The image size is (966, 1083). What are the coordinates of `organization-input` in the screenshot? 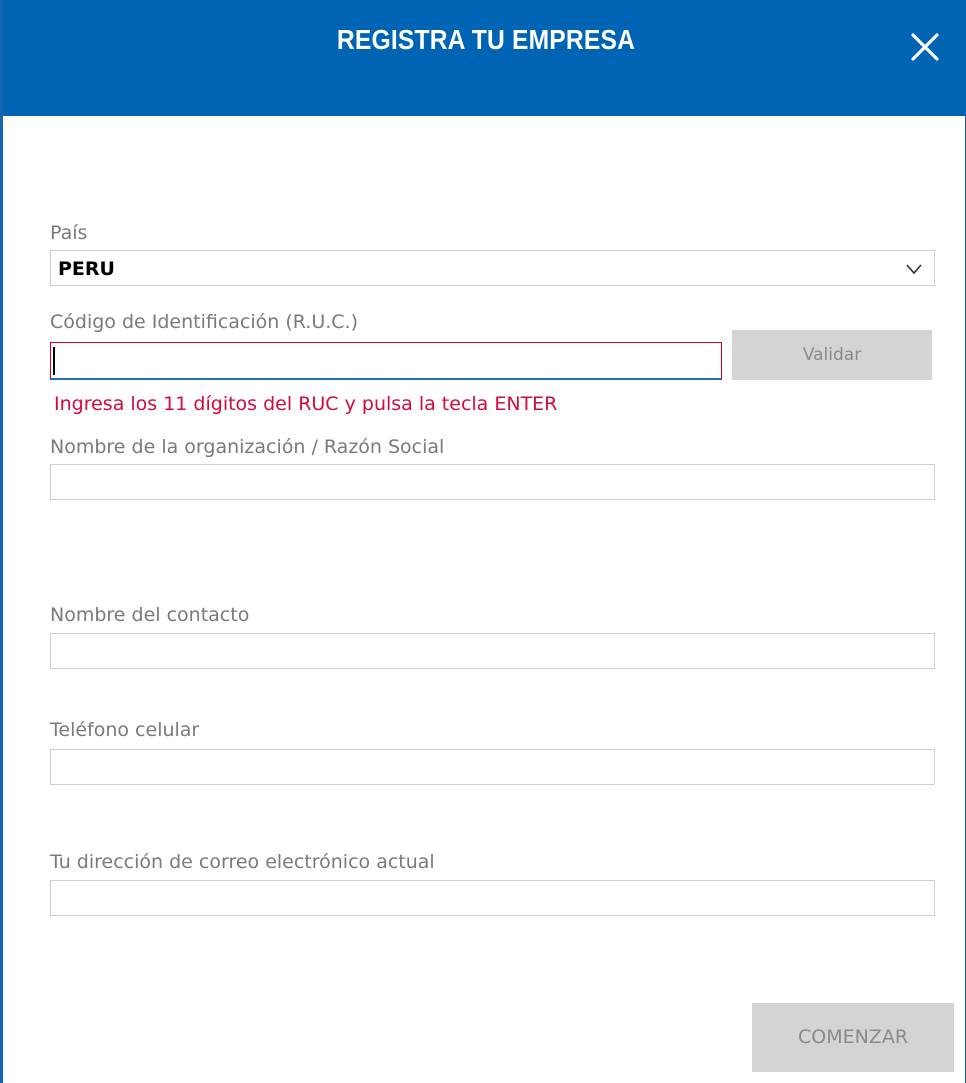 It's located at (492, 482).